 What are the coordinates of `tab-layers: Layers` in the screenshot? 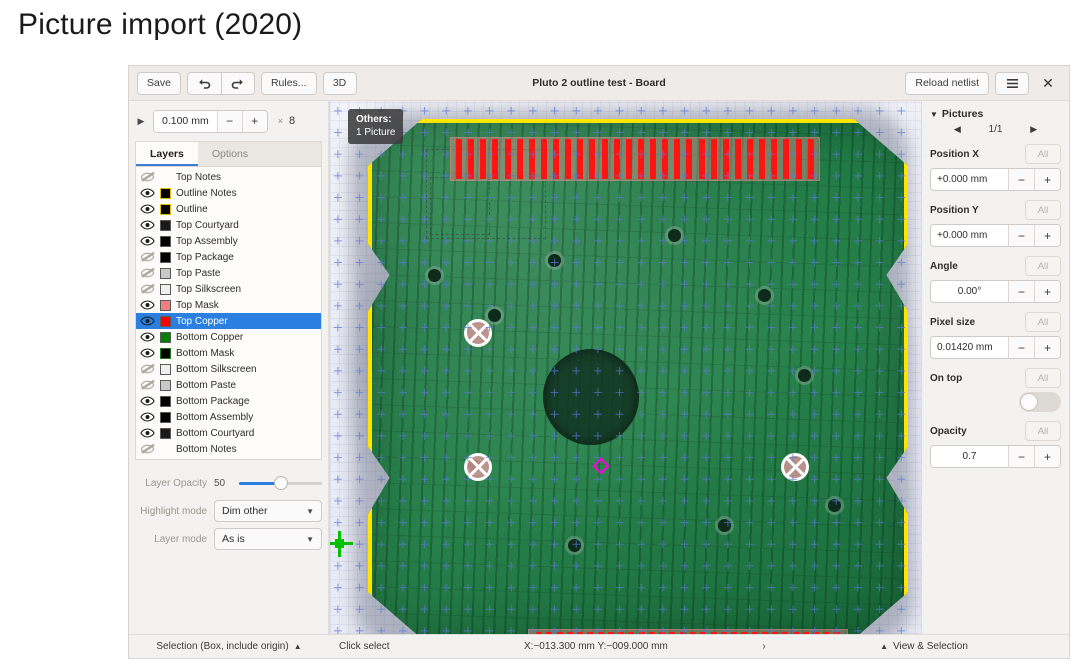 It's located at (167, 154).